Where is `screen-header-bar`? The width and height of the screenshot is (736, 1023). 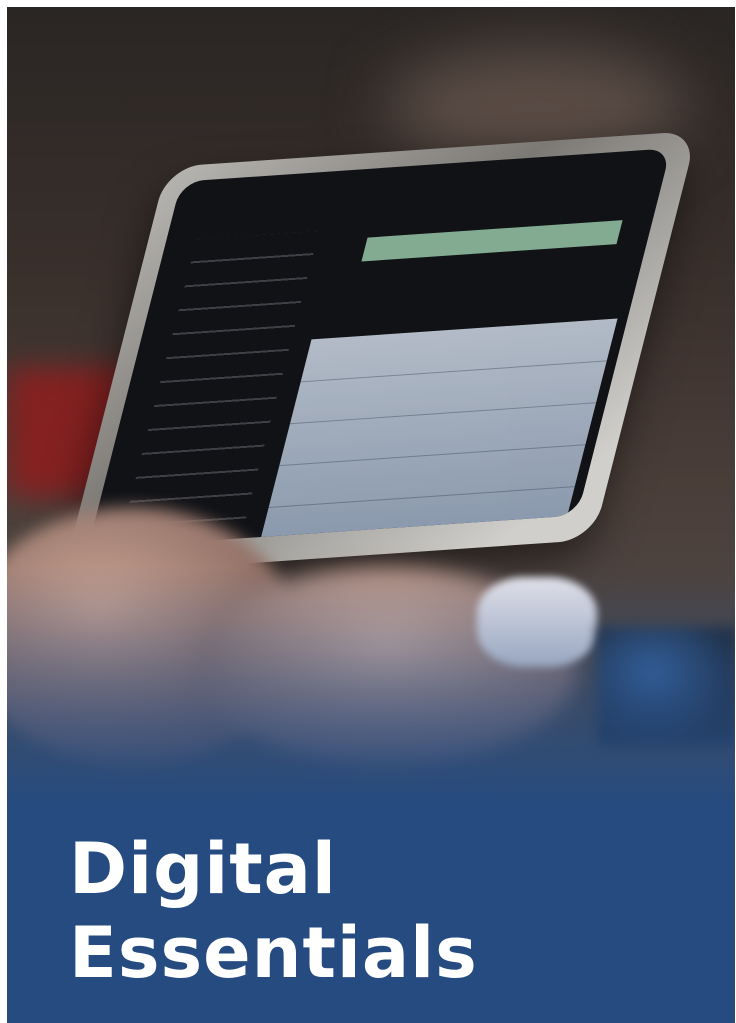 screen-header-bar is located at coordinates (492, 241).